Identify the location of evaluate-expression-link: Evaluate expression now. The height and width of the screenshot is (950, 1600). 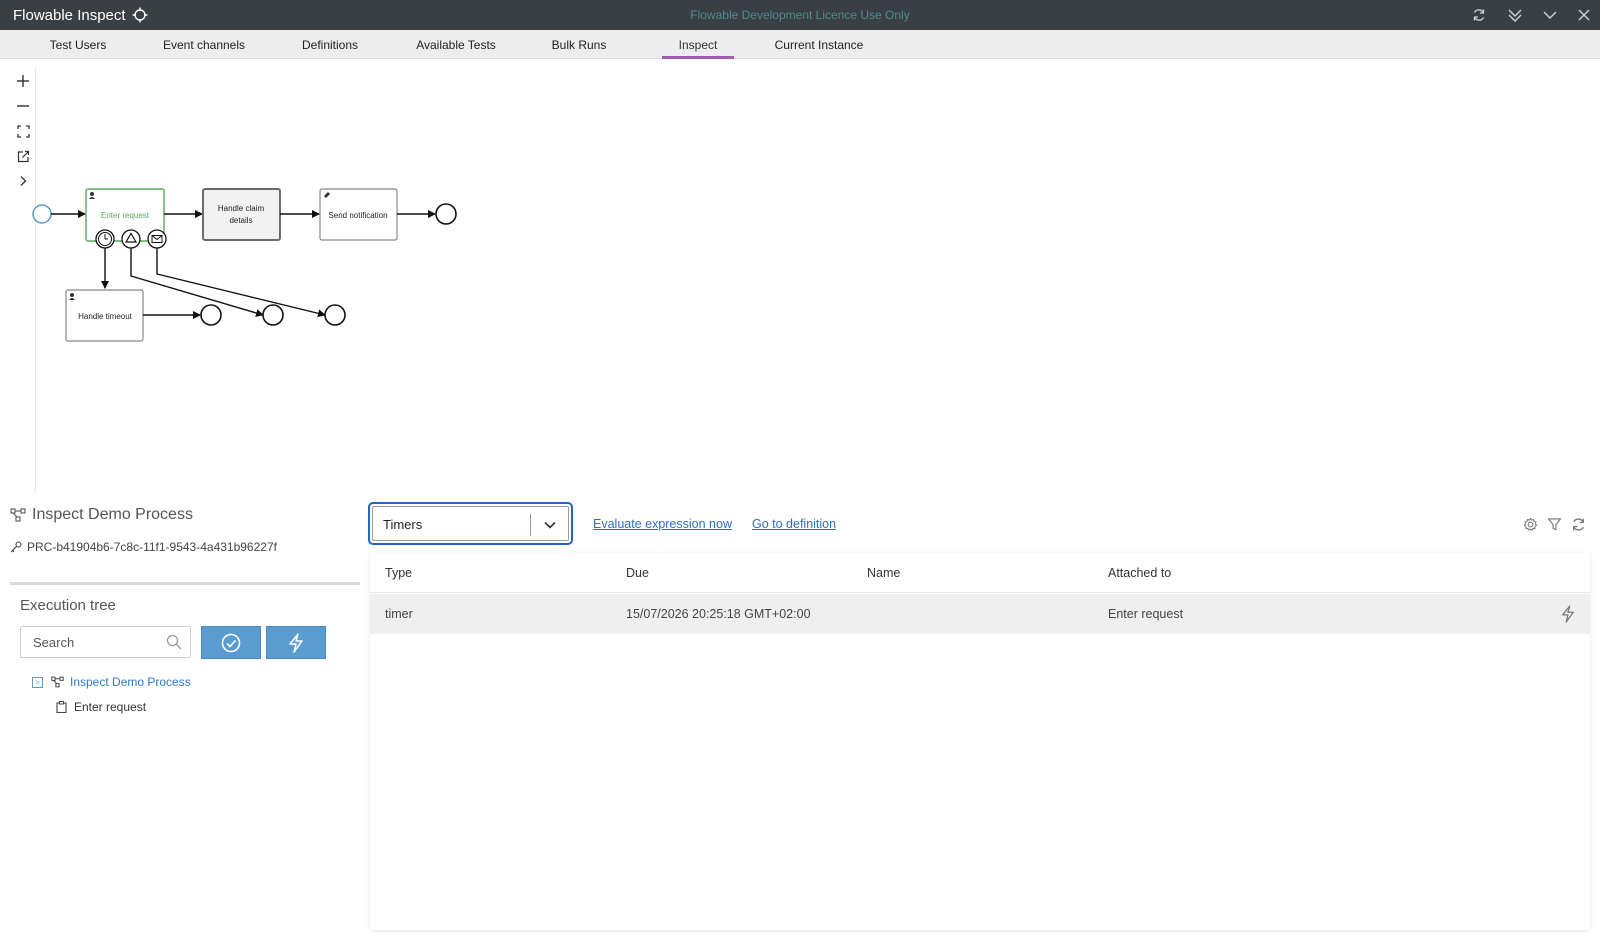
(662, 524).